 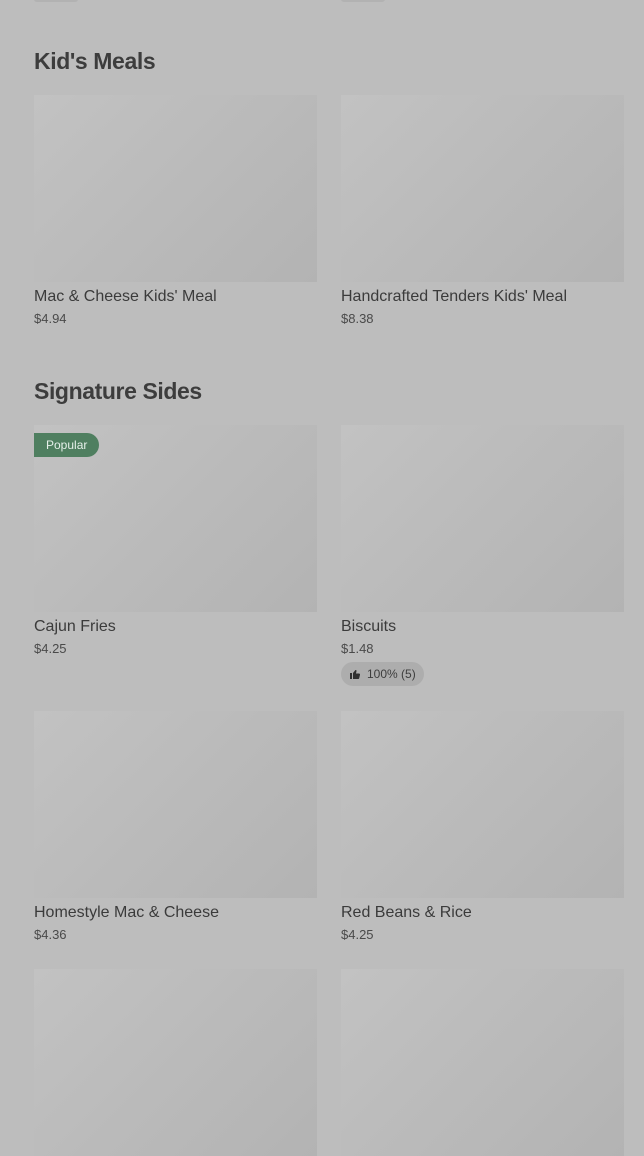 I want to click on menu-item-card: Biscuits $1.48 100% (5), so click(x=482, y=555).